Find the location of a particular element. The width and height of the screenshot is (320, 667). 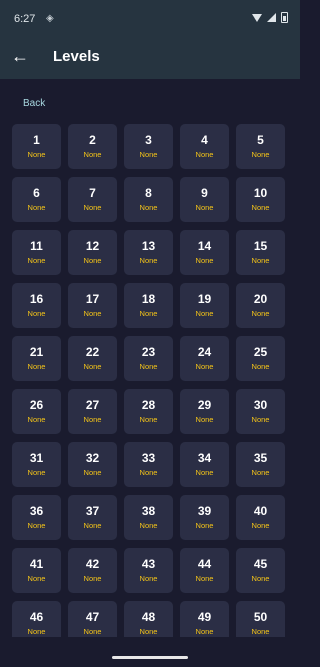

level-tile: 23 None is located at coordinates (148, 358).